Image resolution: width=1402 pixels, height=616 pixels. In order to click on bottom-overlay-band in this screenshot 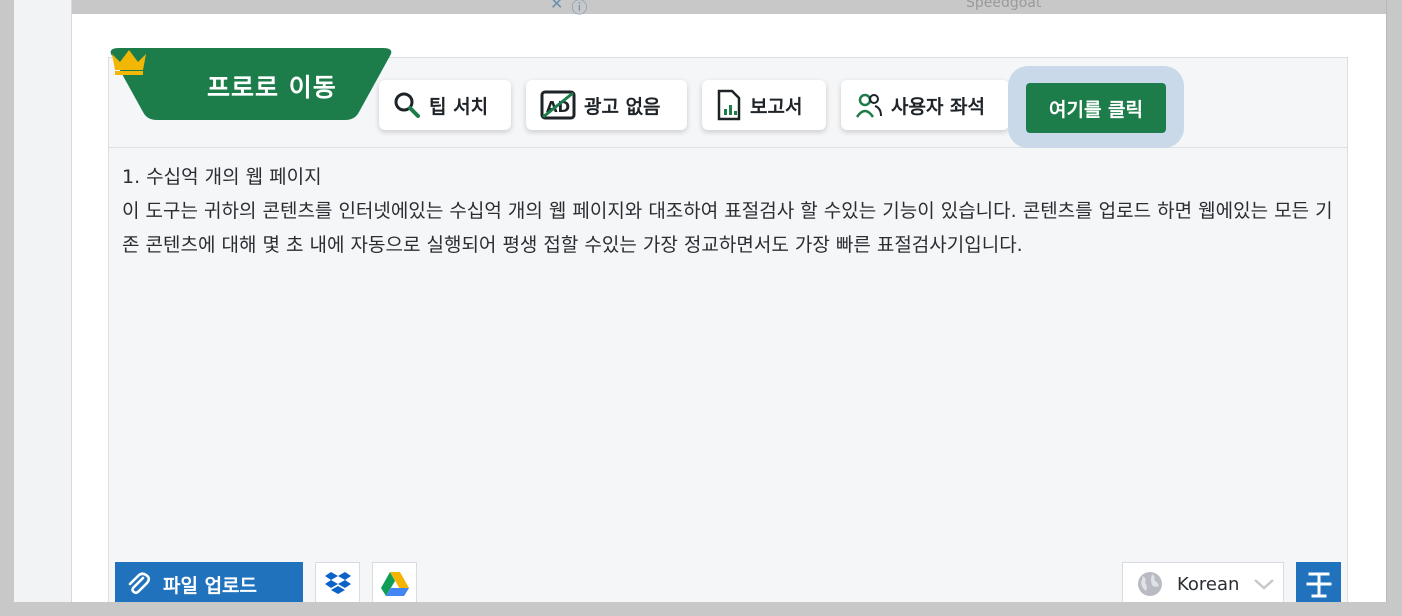, I will do `click(701, 609)`.